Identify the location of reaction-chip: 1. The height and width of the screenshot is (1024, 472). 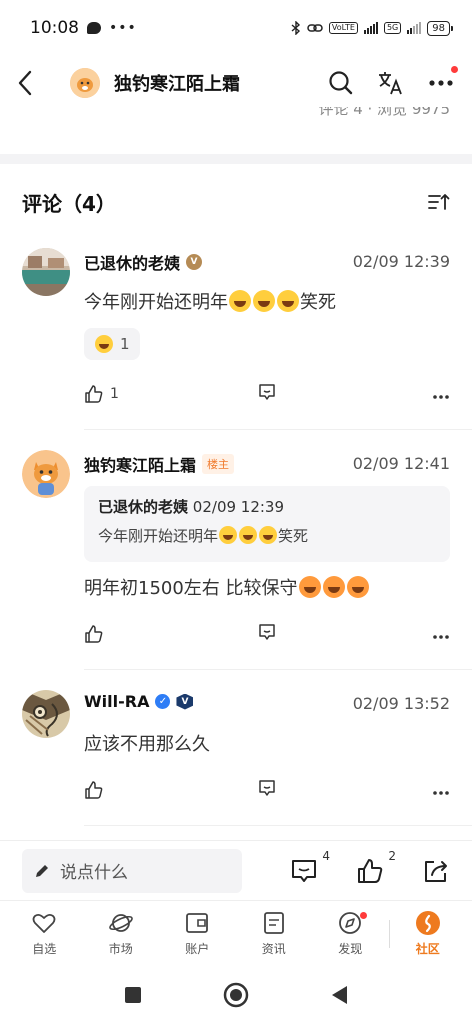
(112, 344).